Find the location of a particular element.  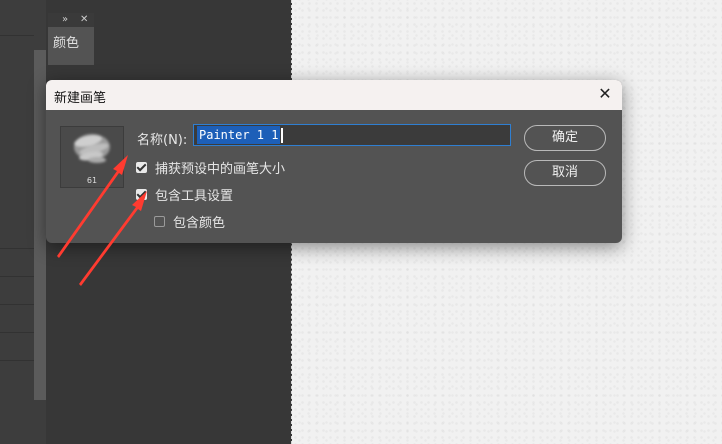

ok-button: 确定 is located at coordinates (565, 138).